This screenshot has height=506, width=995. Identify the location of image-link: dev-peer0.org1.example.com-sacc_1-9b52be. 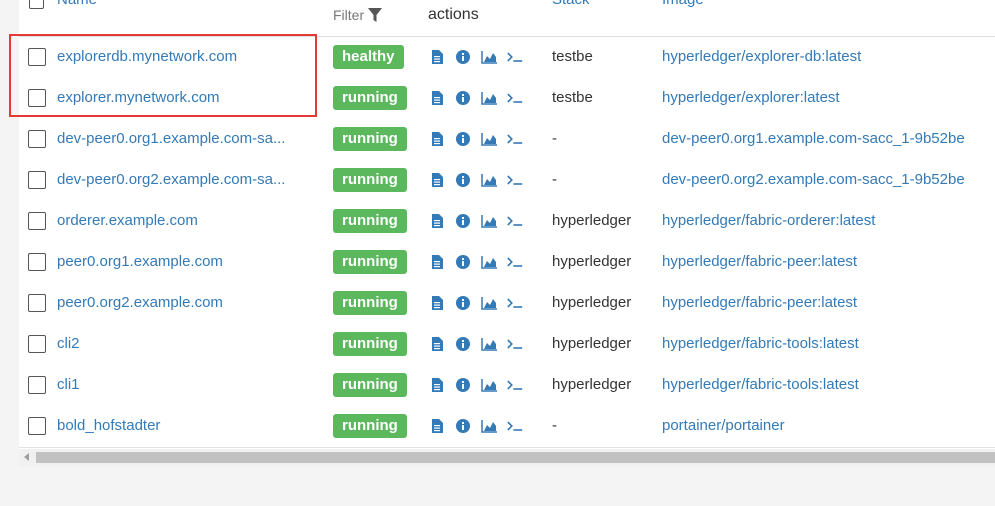
(828, 138).